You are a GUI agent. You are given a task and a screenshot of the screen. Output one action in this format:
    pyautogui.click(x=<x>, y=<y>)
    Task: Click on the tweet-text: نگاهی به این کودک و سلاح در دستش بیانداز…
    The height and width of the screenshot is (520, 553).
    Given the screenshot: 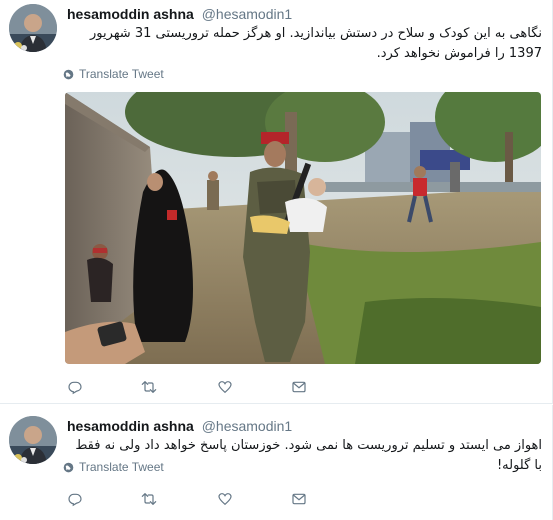 What is the action you would take?
    pyautogui.click(x=316, y=43)
    